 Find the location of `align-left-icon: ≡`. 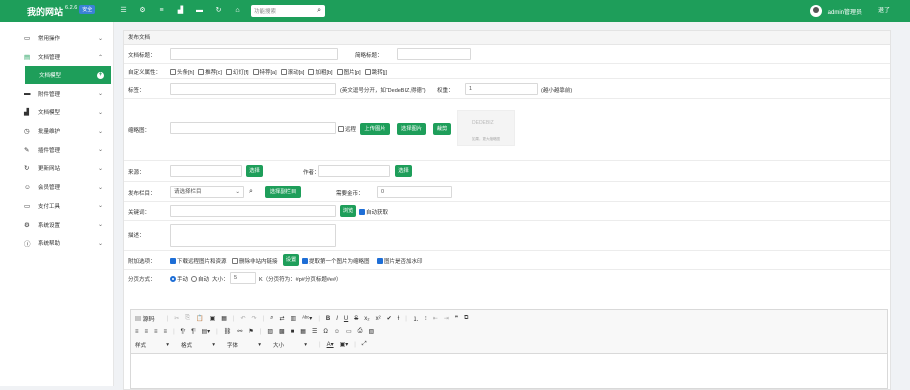

align-left-icon: ≡ is located at coordinates (137, 332).